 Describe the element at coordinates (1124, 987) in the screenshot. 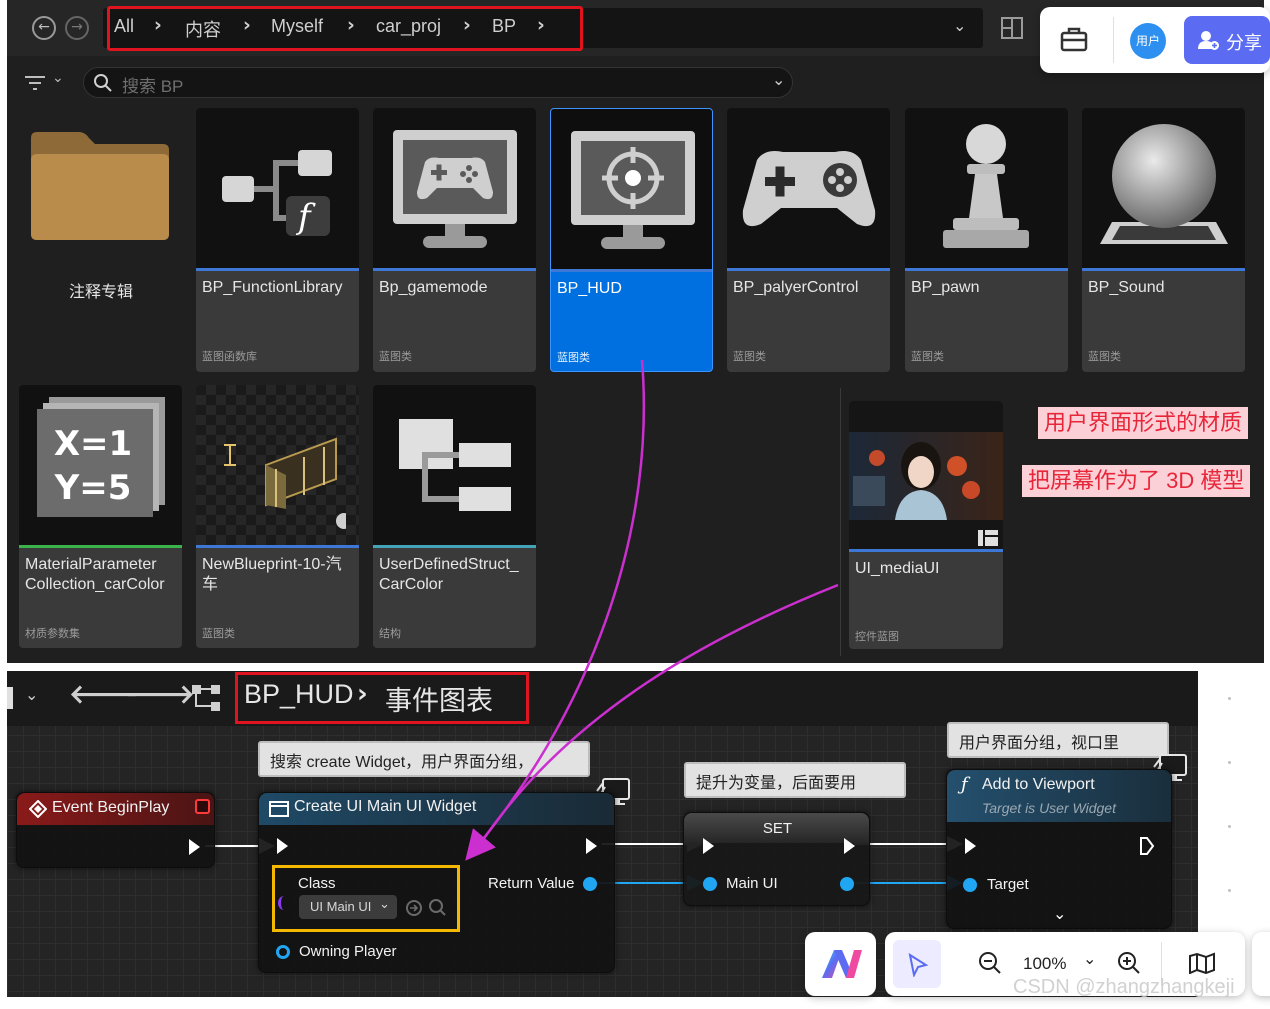

I see `watermark: CSDN @zhangzhangkeji` at that location.